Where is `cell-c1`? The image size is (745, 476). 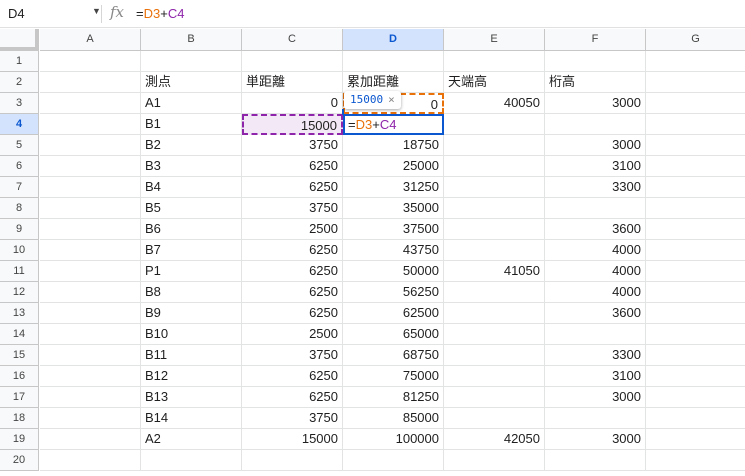
cell-c1 is located at coordinates (292, 61).